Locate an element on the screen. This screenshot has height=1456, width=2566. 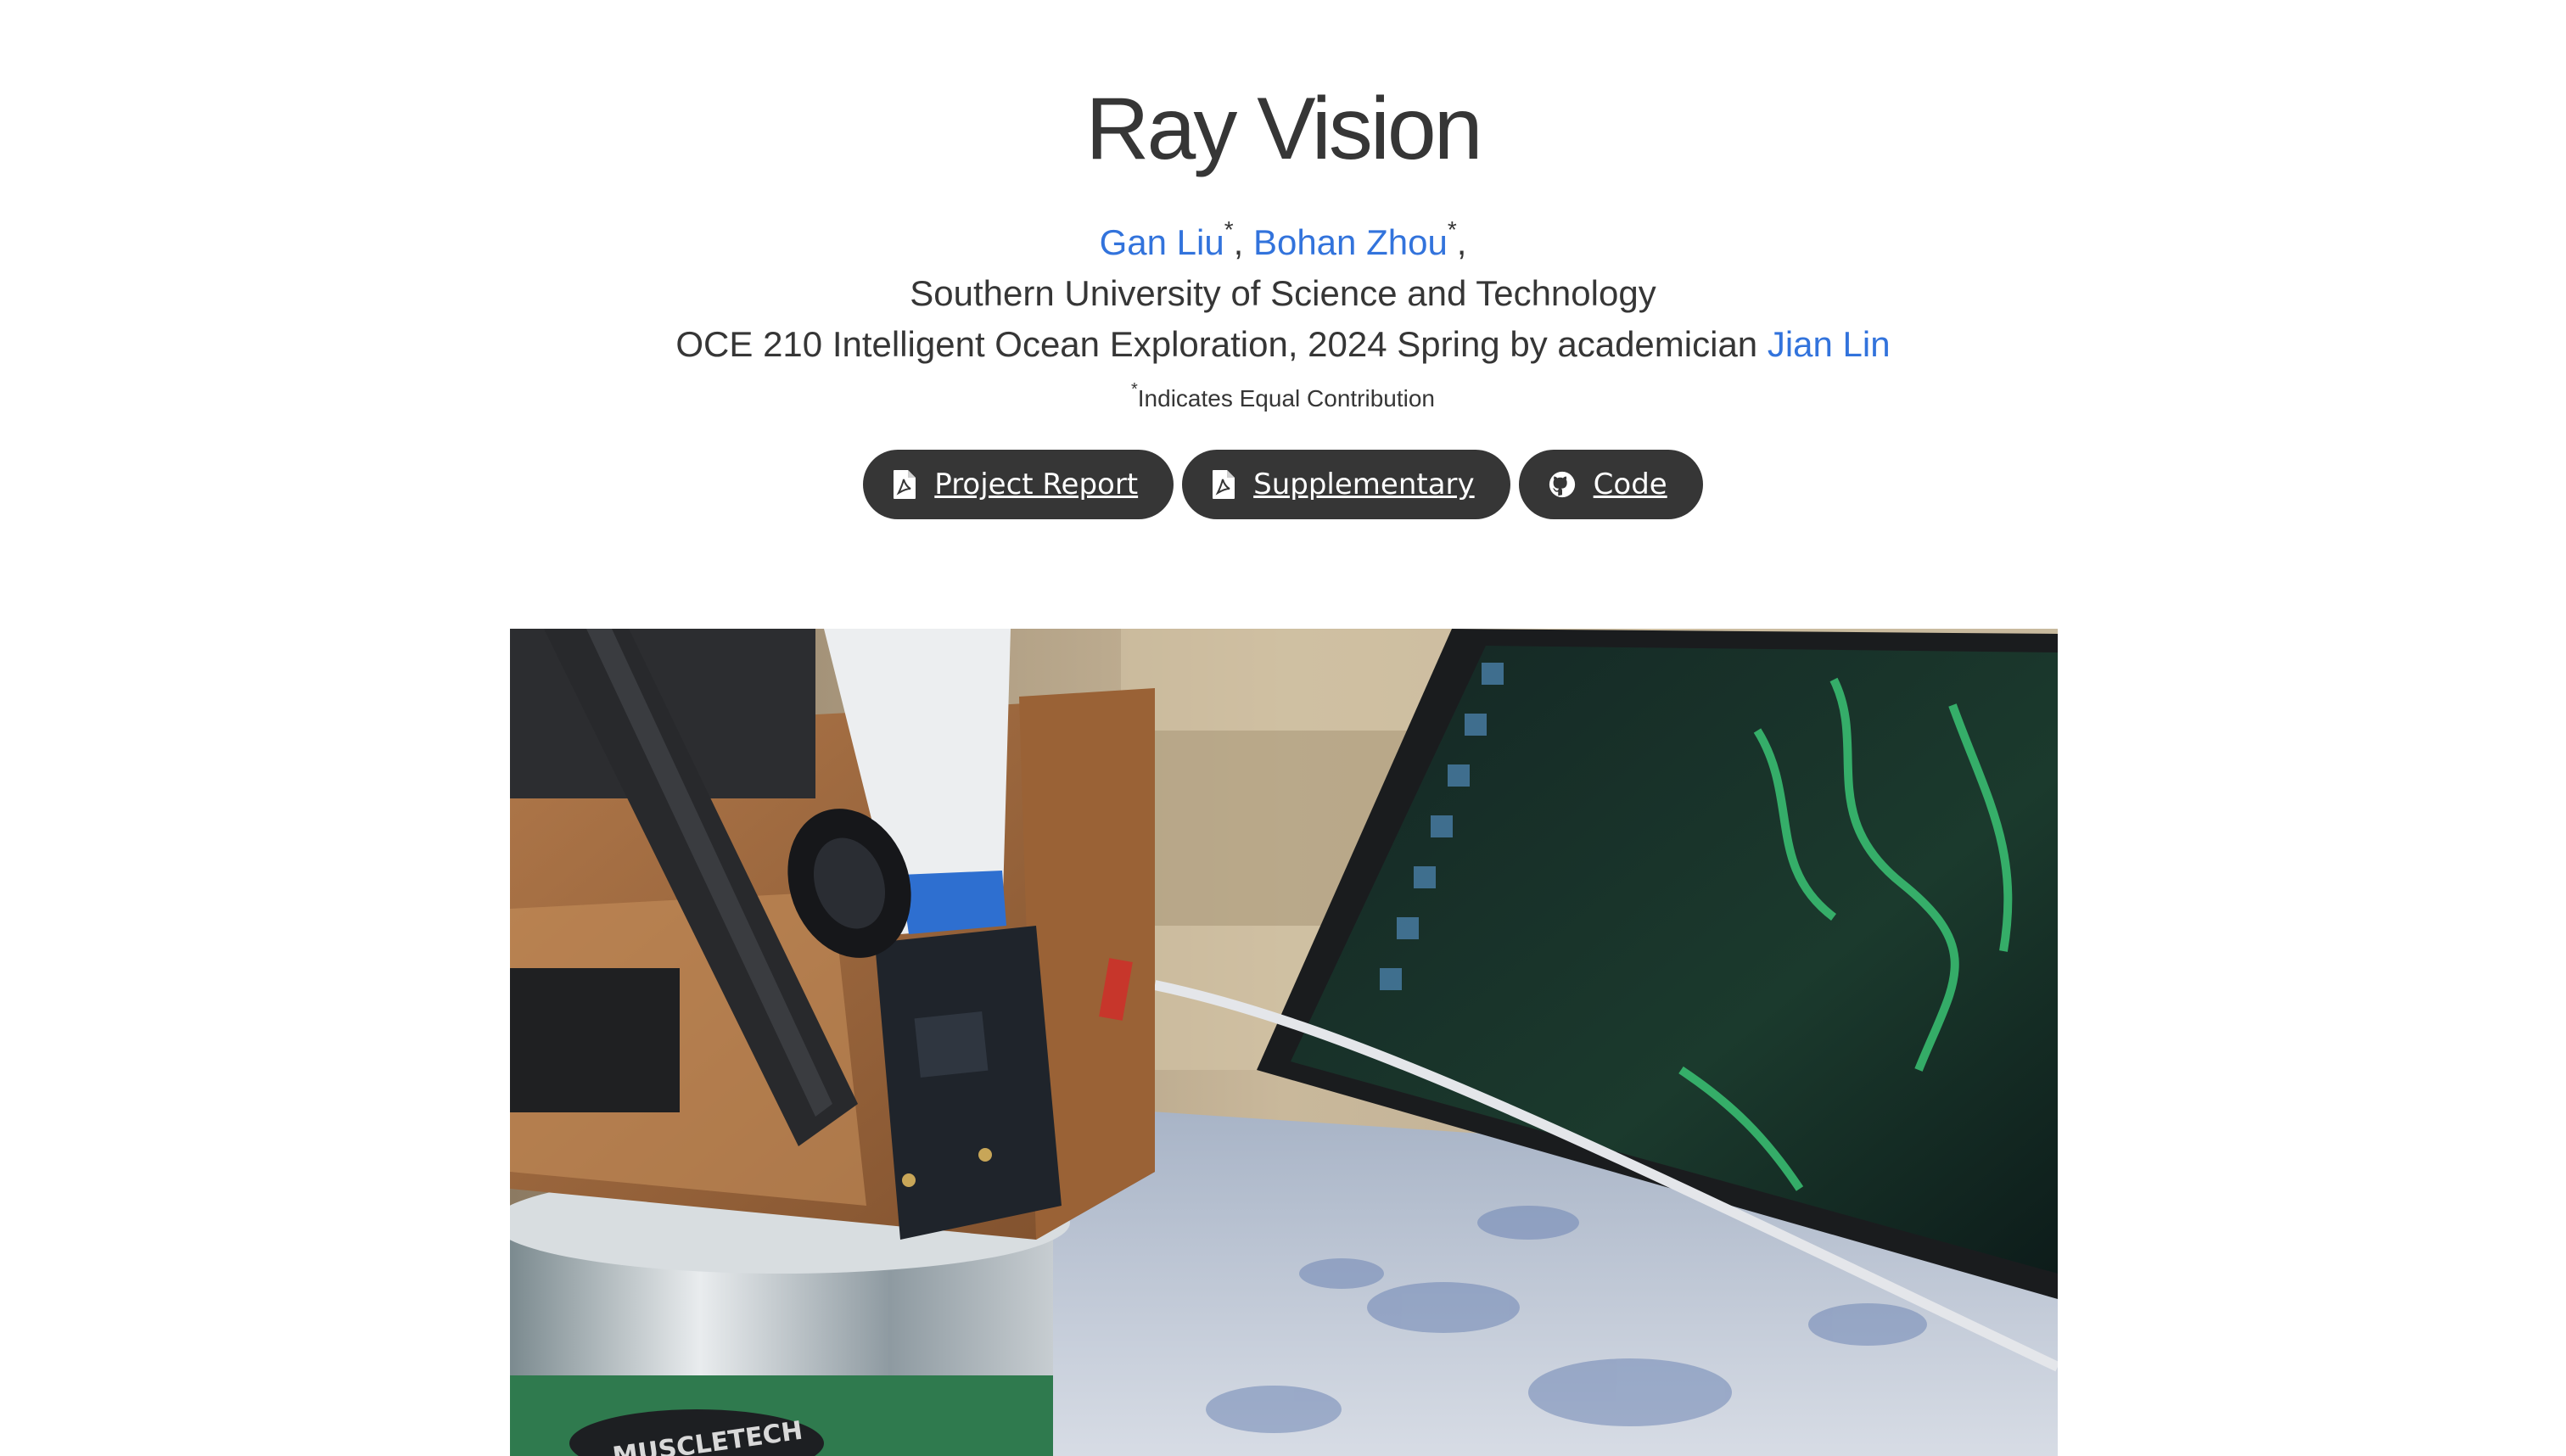
supplementary-button: Supplementary is located at coordinates (1346, 484).